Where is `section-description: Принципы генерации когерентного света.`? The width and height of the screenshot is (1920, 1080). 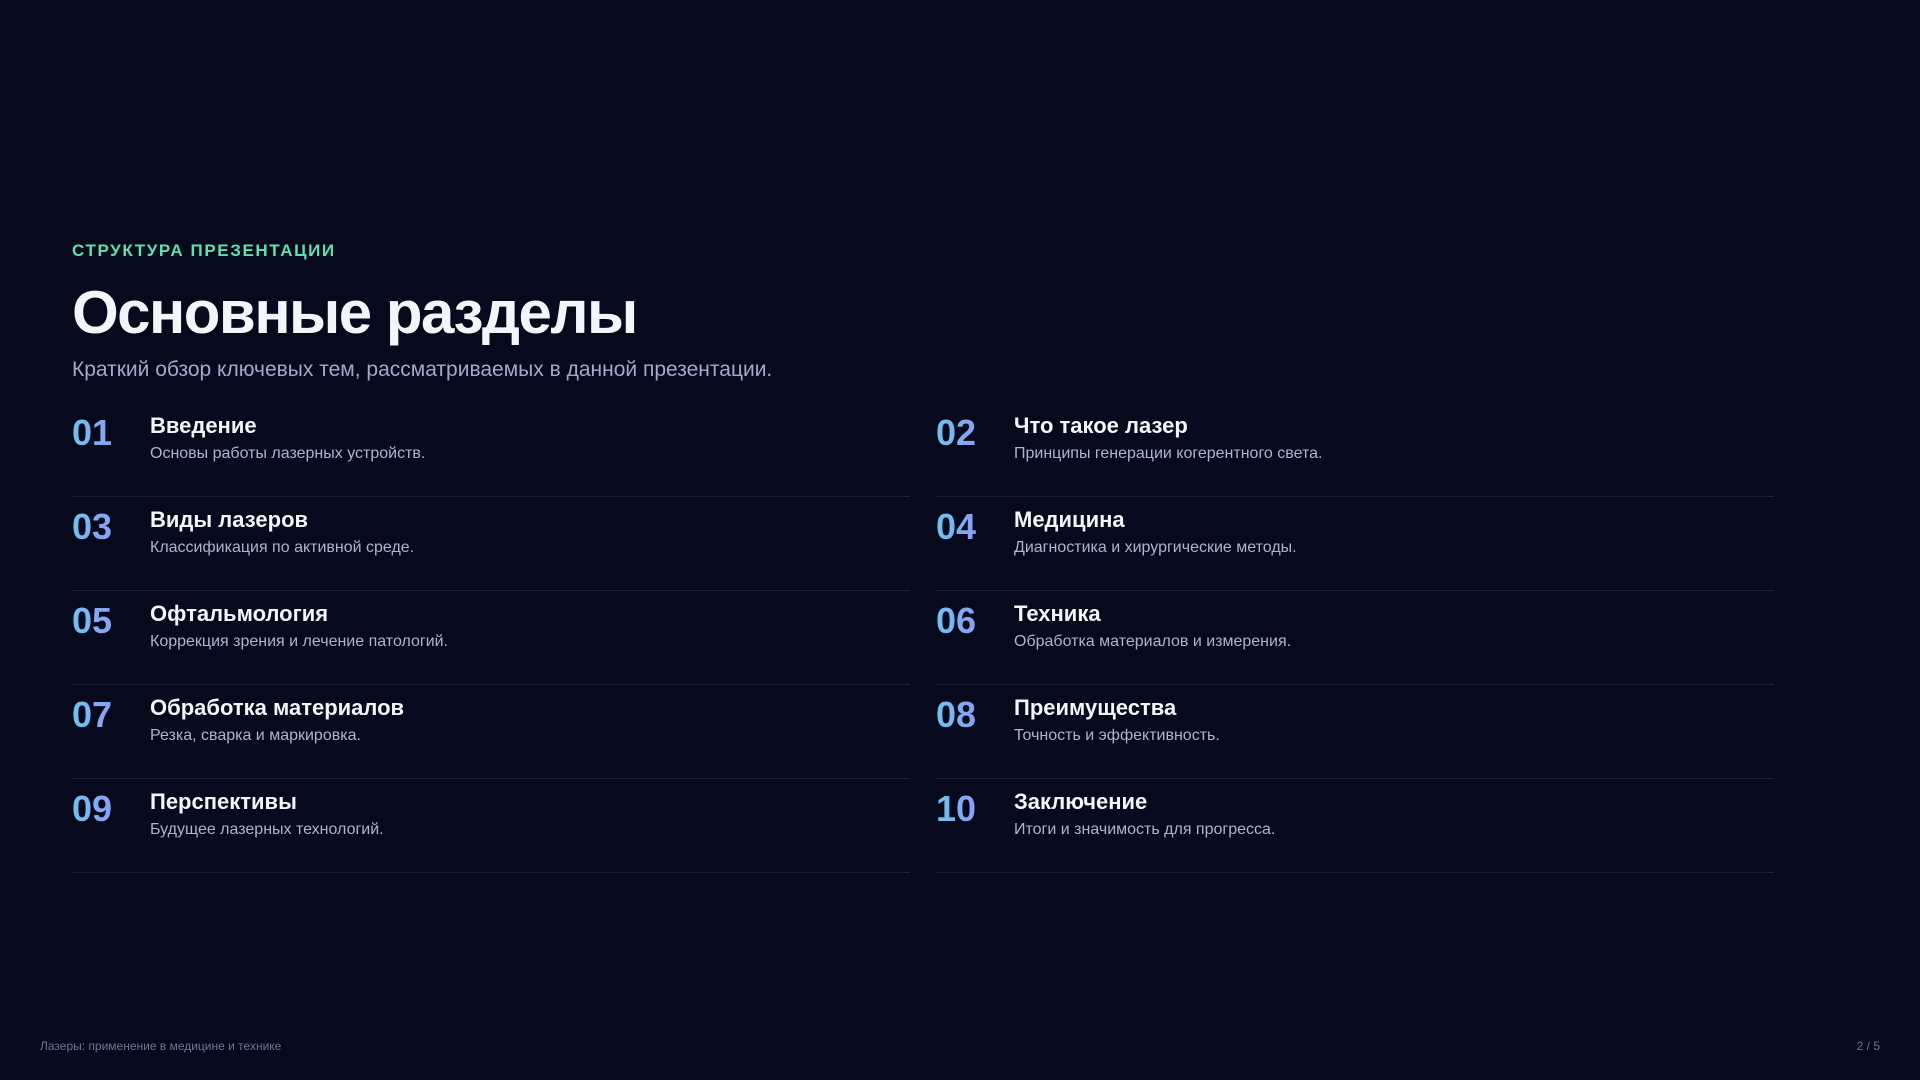
section-description: Принципы генерации когерентного света. is located at coordinates (1168, 453).